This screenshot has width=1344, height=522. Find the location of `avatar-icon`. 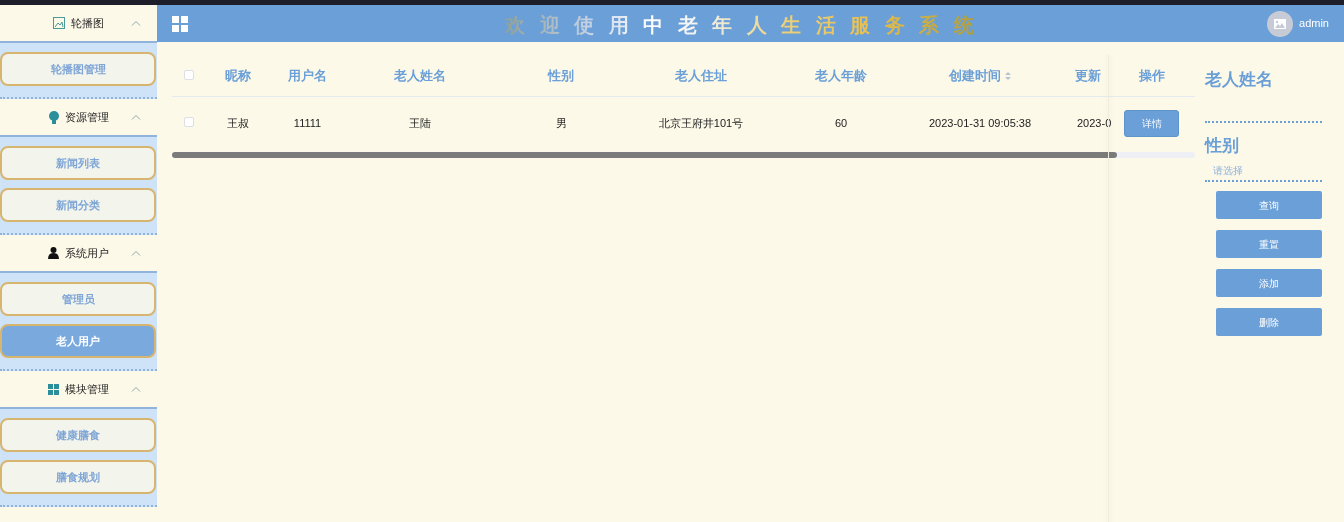

avatar-icon is located at coordinates (1280, 23).